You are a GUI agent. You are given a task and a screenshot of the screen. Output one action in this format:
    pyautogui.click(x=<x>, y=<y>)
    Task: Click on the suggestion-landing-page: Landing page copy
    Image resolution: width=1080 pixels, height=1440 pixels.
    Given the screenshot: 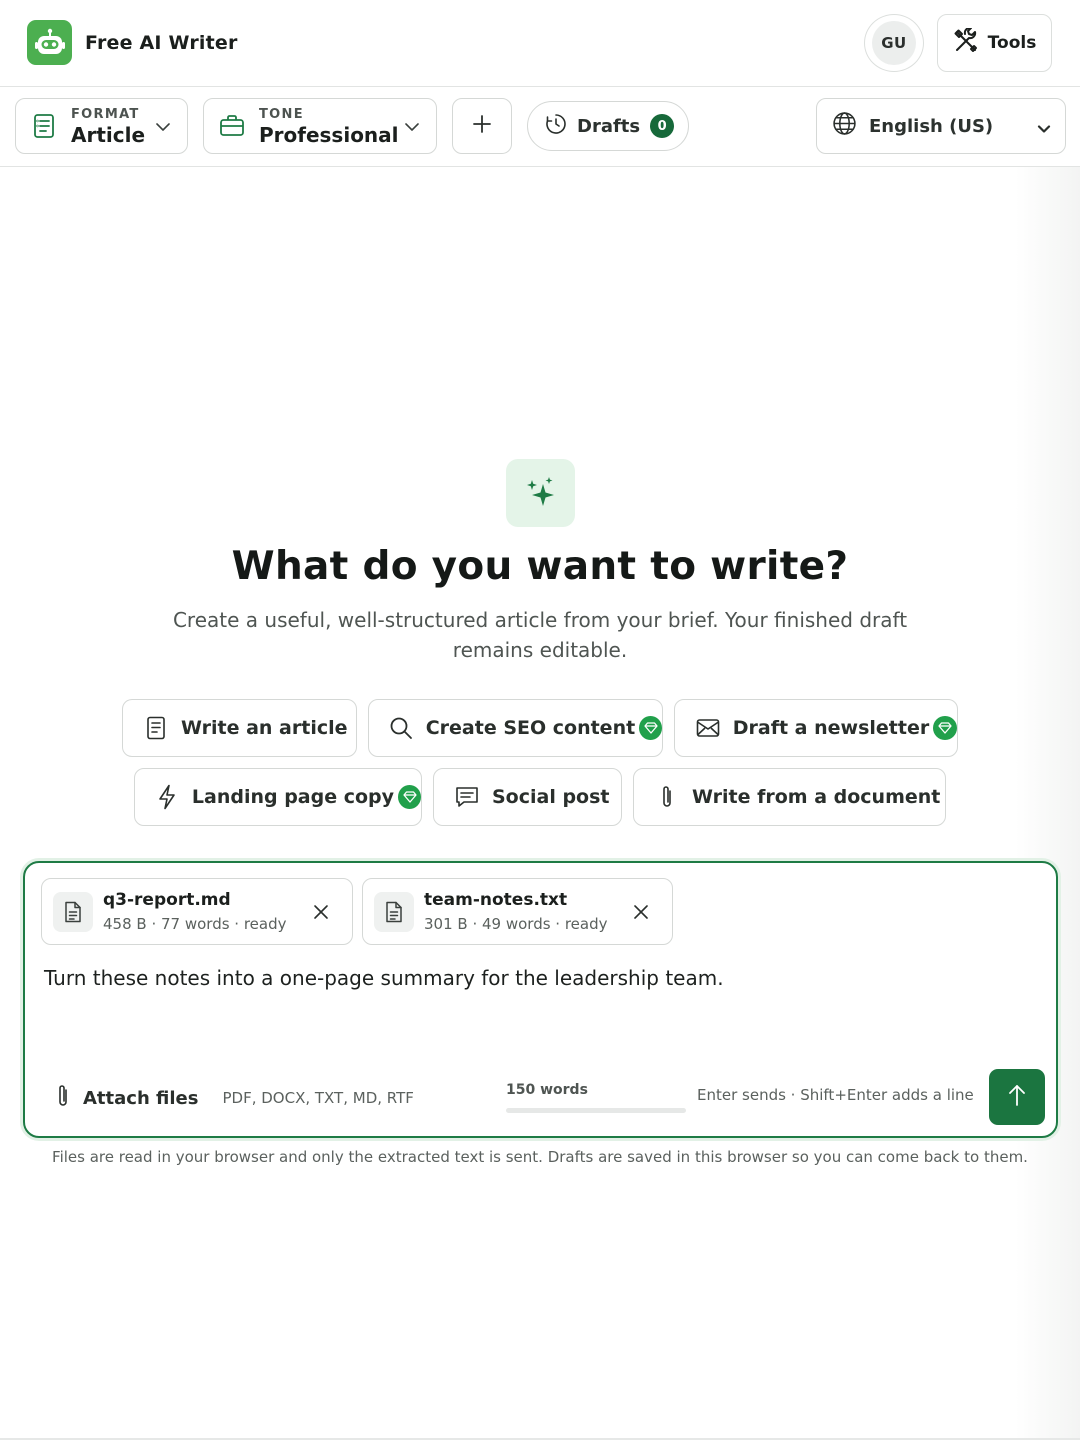 What is the action you would take?
    pyautogui.click(x=278, y=797)
    